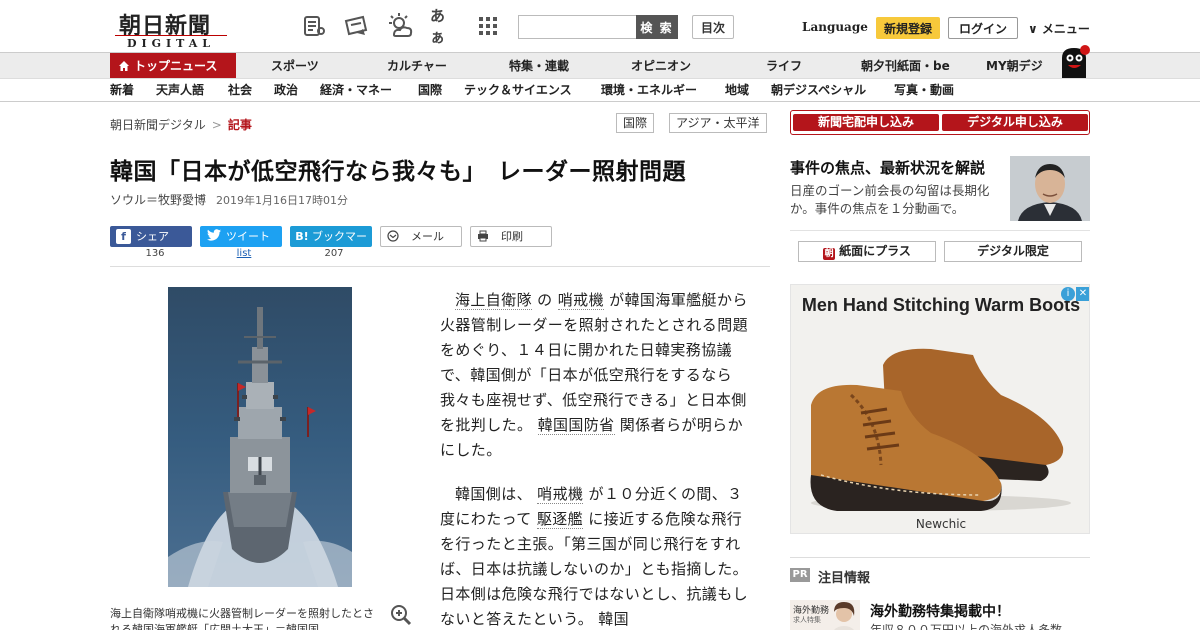  Describe the element at coordinates (1013, 251) in the screenshot. I see `digital-only-button: デジタル限定` at that location.